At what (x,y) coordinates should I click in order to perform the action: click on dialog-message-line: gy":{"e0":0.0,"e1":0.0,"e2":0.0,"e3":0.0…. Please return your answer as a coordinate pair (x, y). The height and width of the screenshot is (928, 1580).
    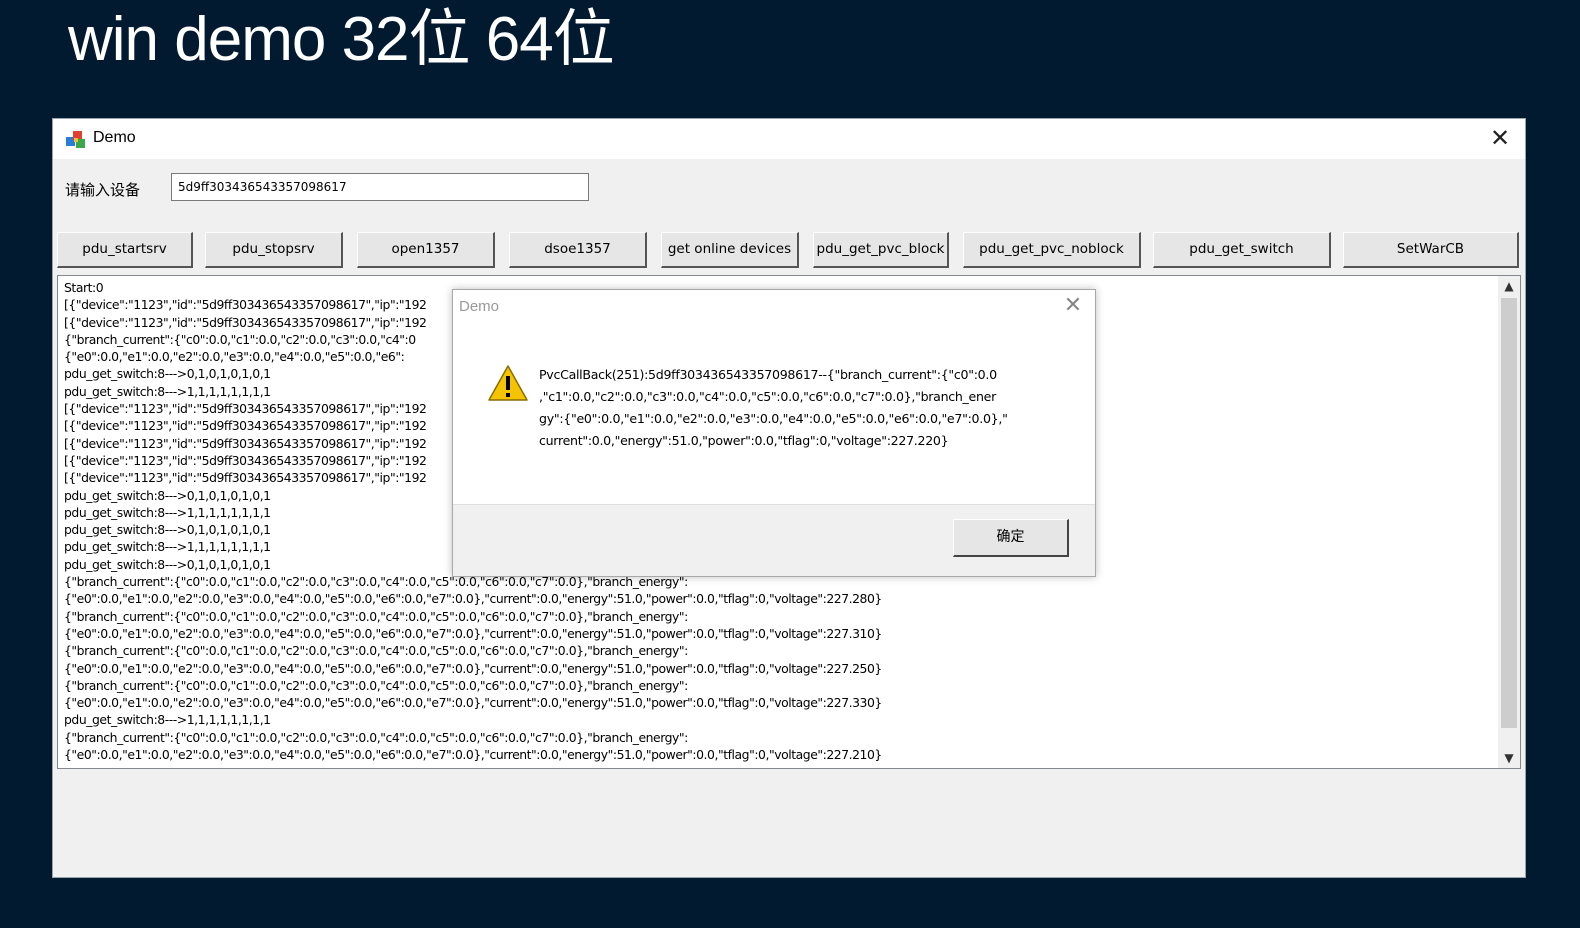
    Looking at the image, I should click on (773, 418).